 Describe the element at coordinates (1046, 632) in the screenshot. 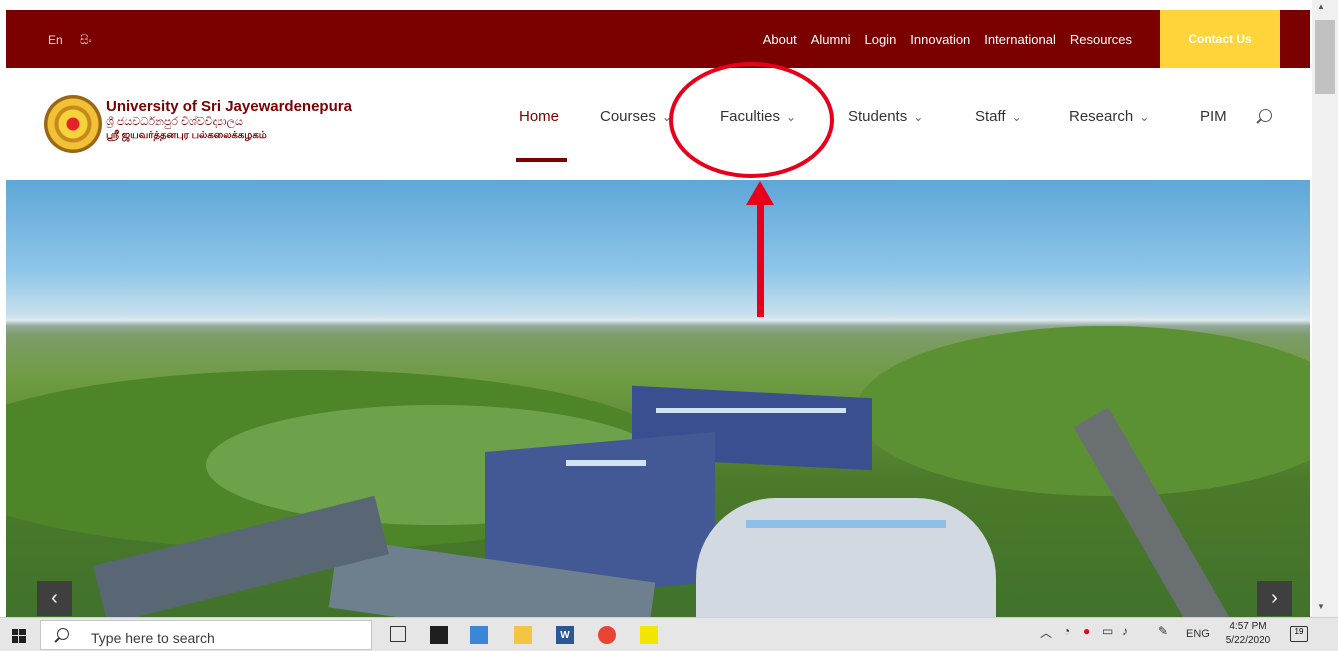

I see `show-hidden-icons-icon: ︿` at that location.